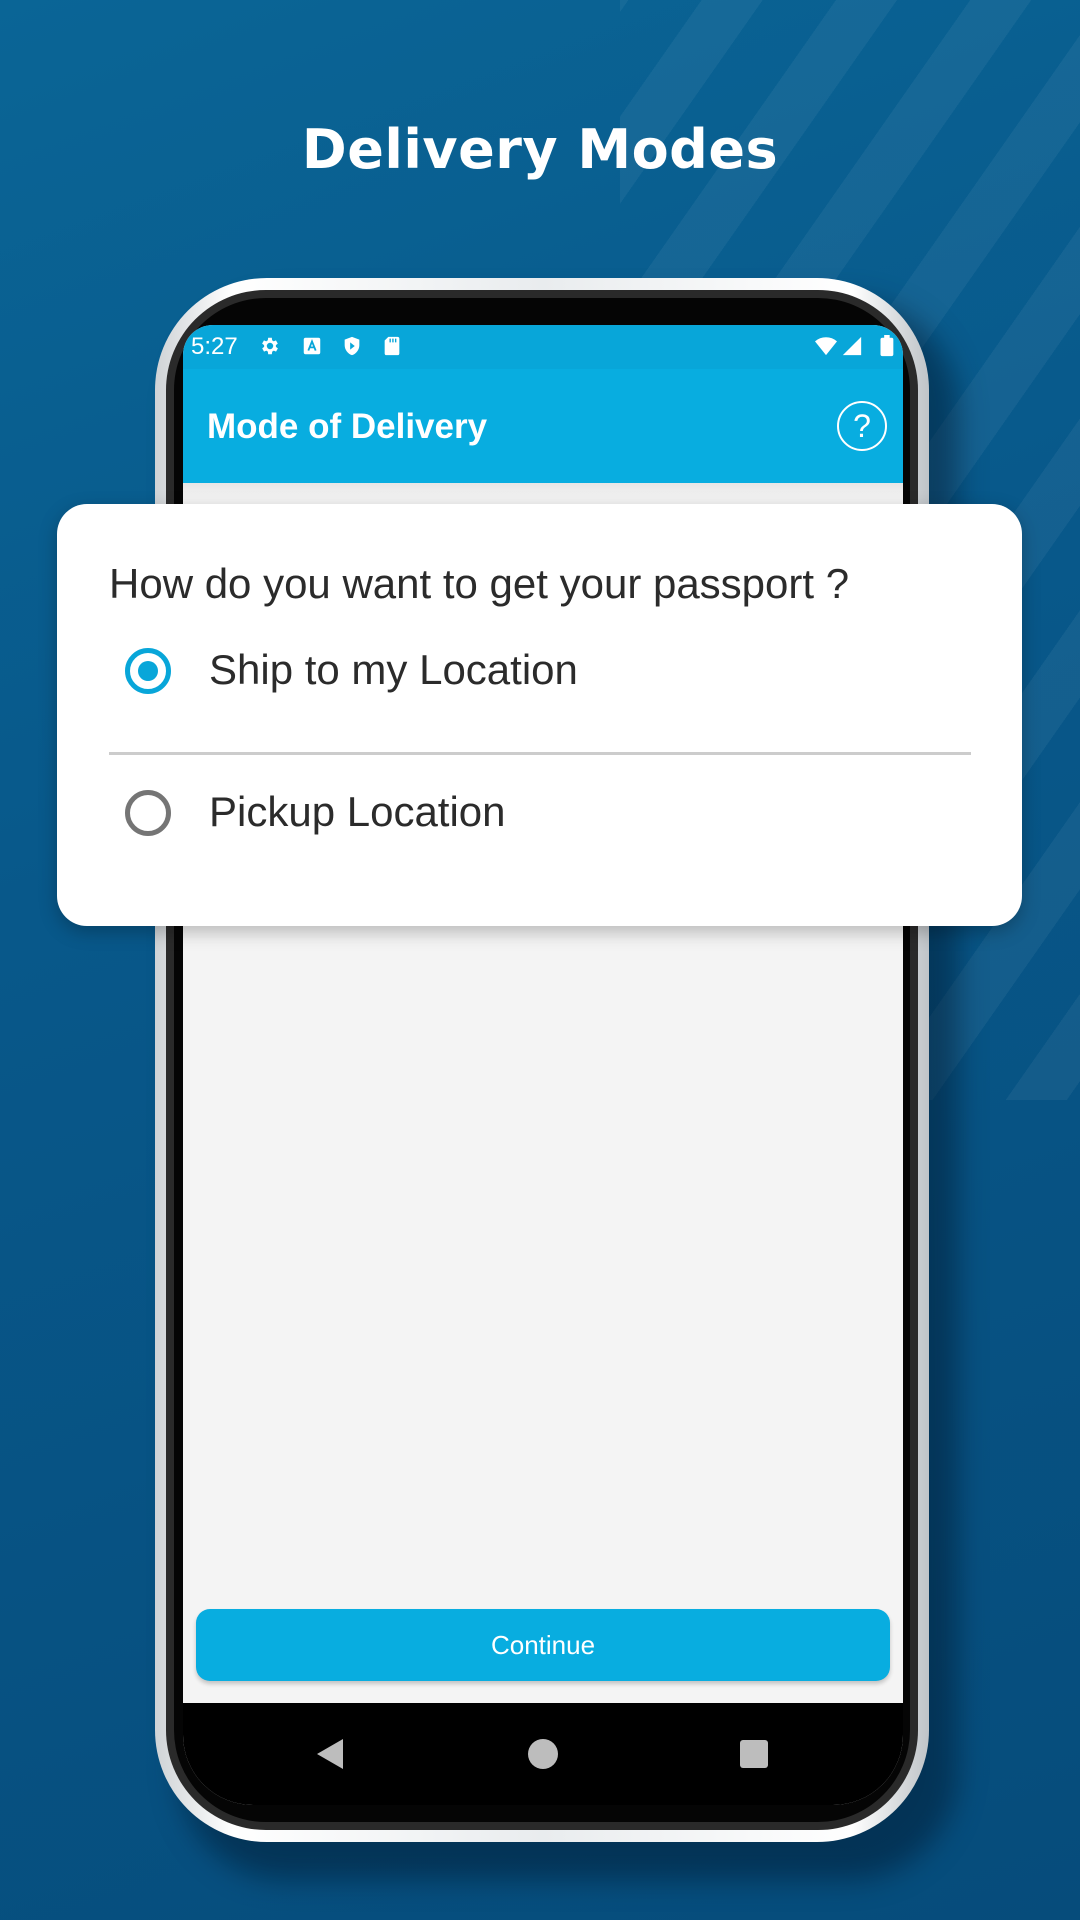 The width and height of the screenshot is (1080, 1920). I want to click on radio-checked-icon, so click(148, 671).